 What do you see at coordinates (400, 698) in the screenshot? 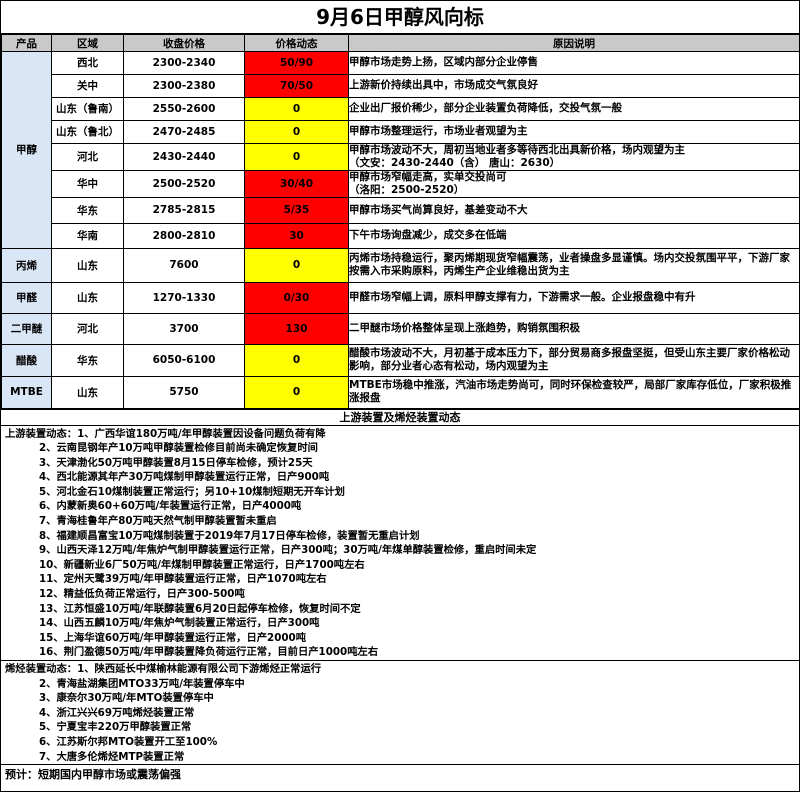
I see `olefin-item: 3、康奈尔30万吨/年MTO装置停车中` at bounding box center [400, 698].